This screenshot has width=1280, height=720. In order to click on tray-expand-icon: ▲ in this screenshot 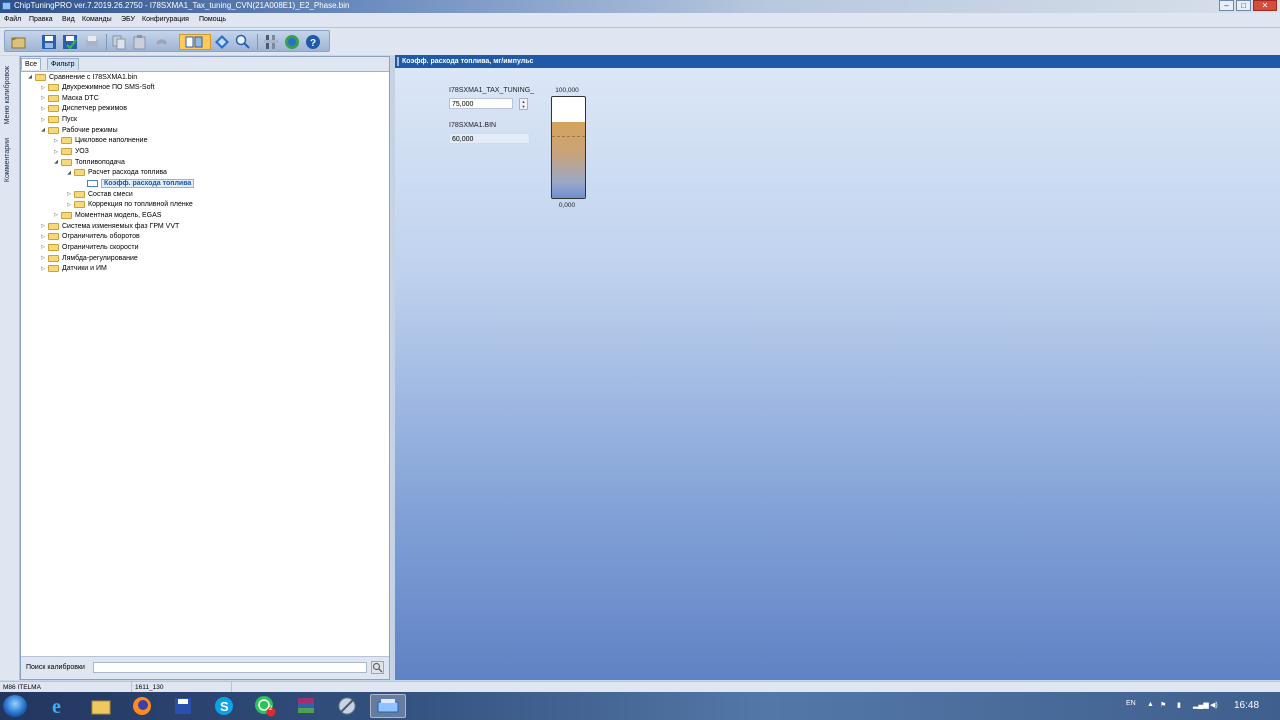, I will do `click(1150, 704)`.